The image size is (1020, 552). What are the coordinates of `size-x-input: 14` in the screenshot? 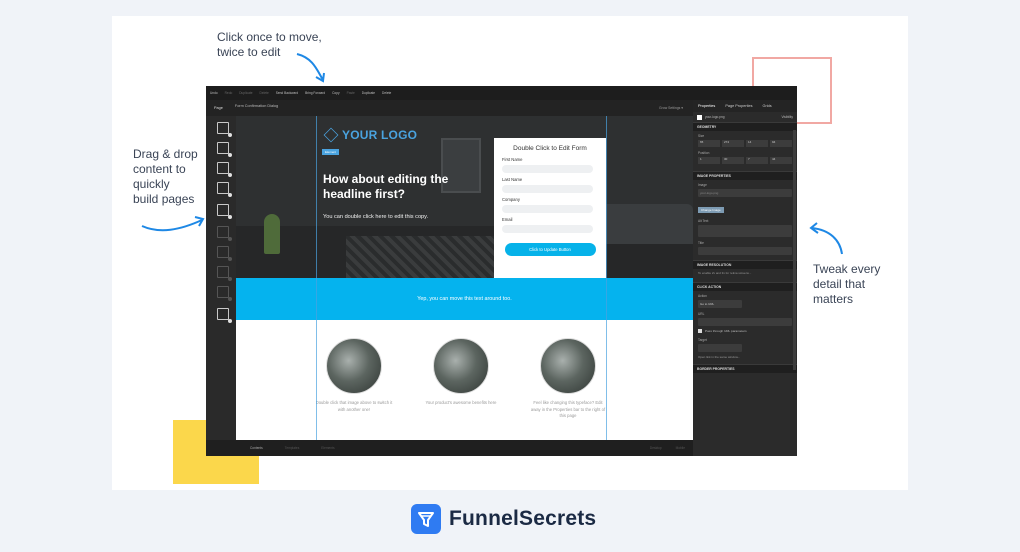 It's located at (757, 143).